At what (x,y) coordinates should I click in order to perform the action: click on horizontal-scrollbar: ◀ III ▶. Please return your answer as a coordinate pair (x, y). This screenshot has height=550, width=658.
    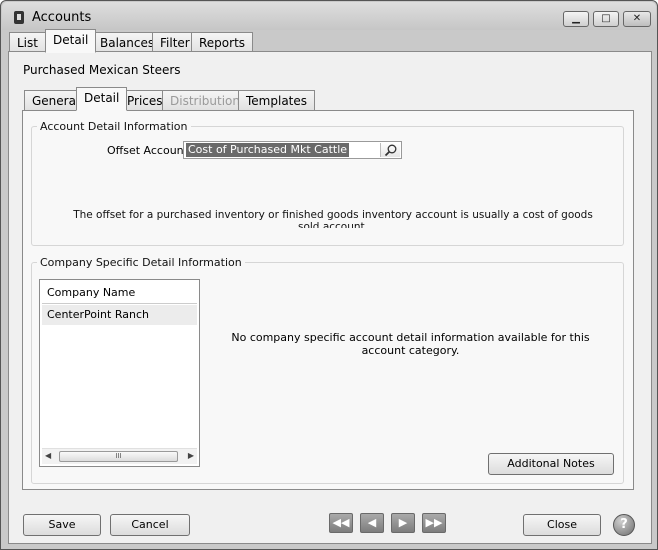
    Looking at the image, I should click on (119, 456).